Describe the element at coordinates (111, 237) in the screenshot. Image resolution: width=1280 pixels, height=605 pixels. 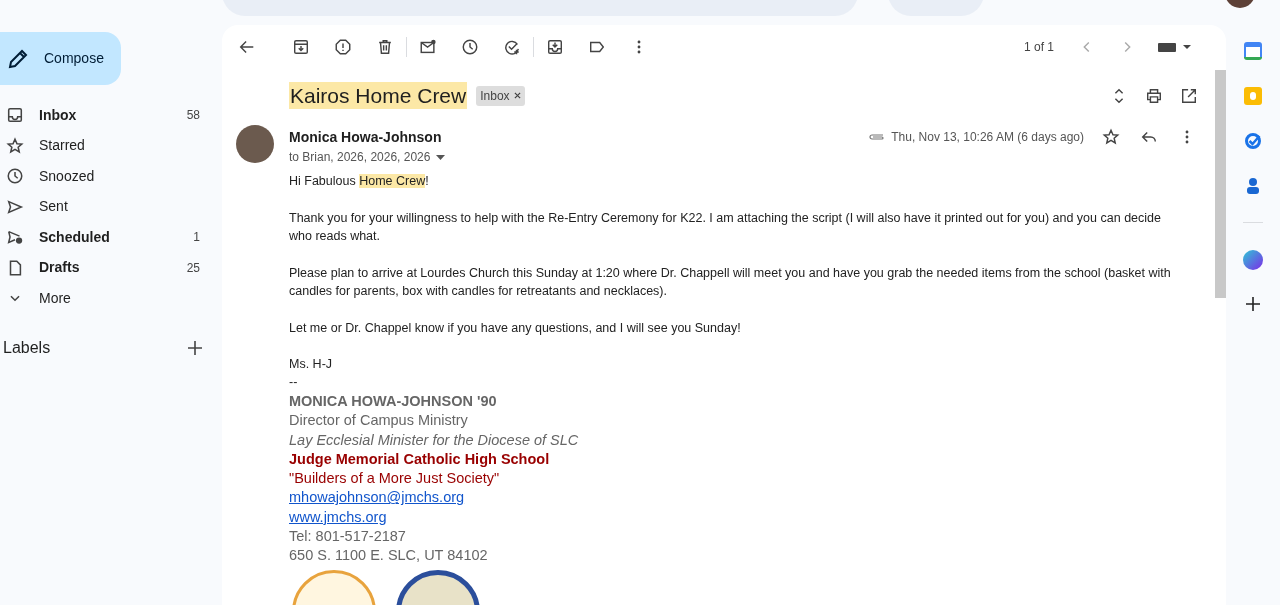
I see `nav-item: Scheduled 1` at that location.